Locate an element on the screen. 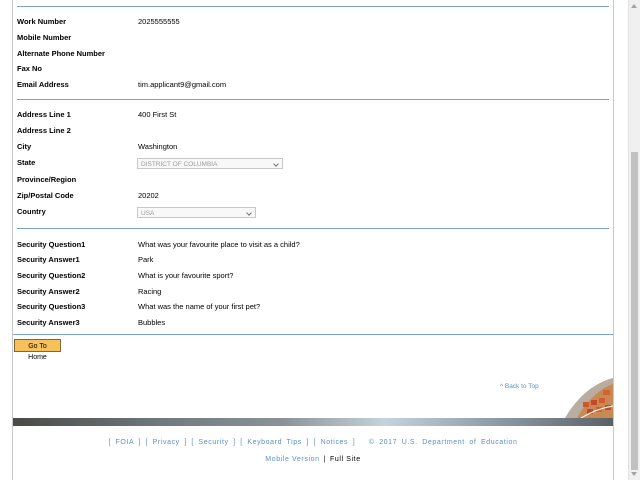 The height and width of the screenshot is (480, 640). field-label: State is located at coordinates (26, 162).